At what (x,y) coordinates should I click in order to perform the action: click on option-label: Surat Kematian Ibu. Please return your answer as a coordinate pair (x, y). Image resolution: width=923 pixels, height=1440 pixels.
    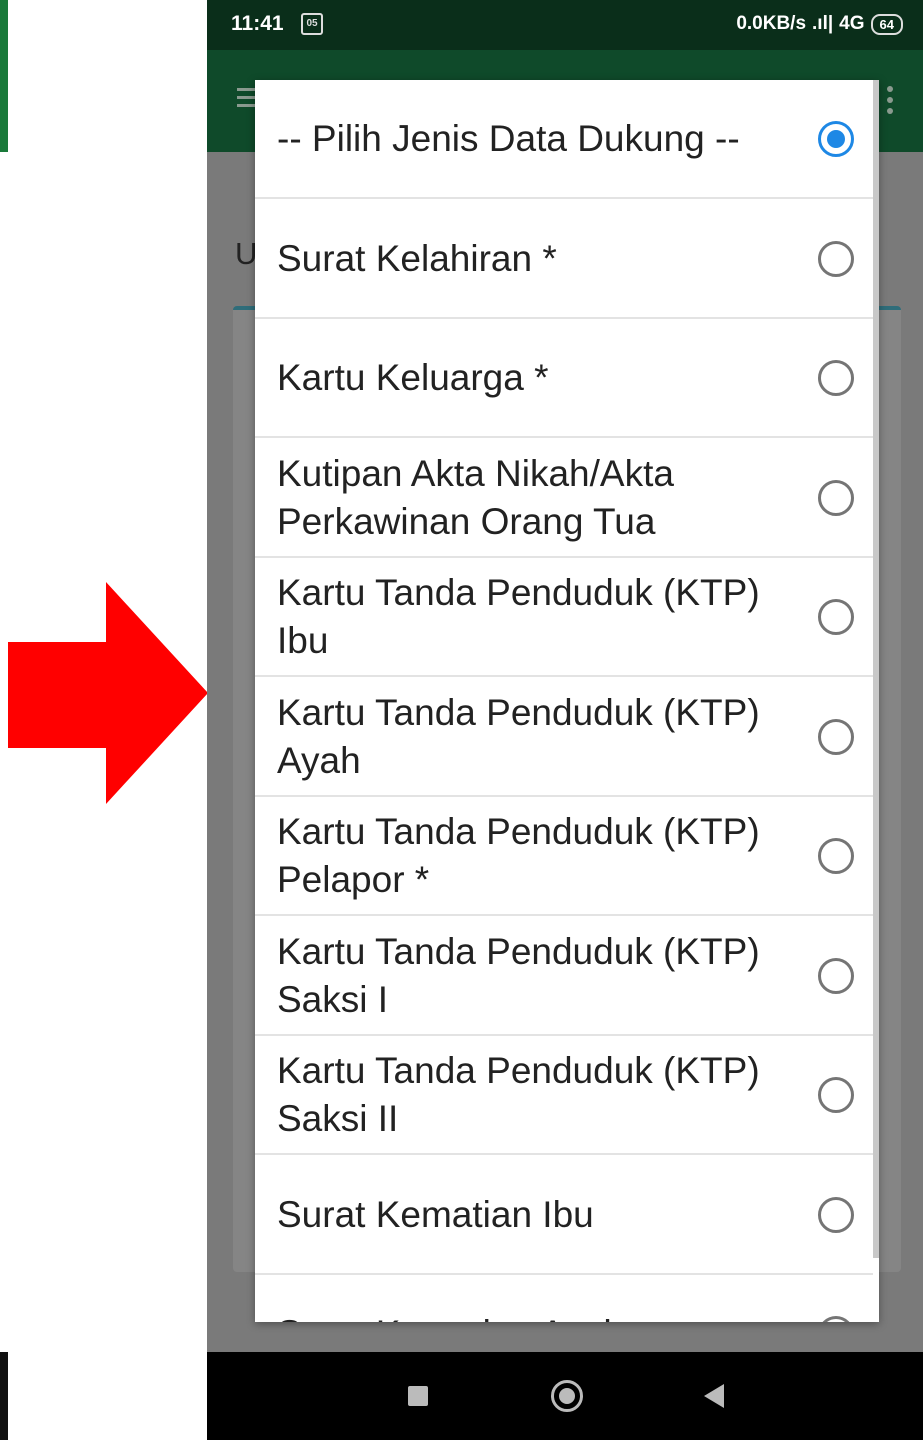
    Looking at the image, I should click on (435, 1214).